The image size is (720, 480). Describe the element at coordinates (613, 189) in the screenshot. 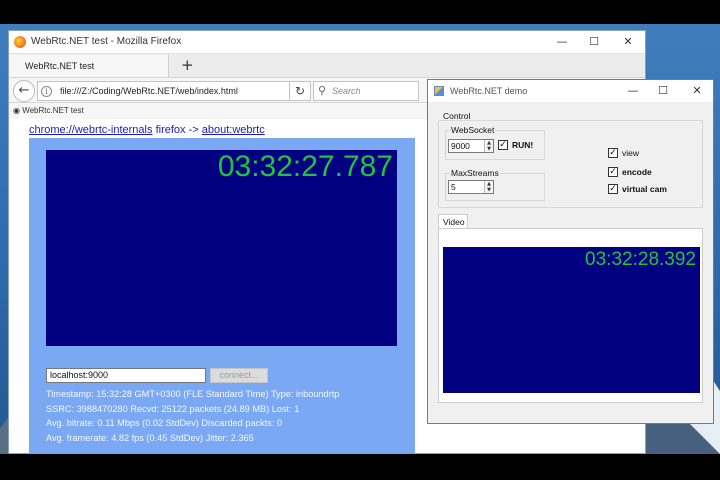

I see `virtual-cam-checkbox: ✓` at that location.